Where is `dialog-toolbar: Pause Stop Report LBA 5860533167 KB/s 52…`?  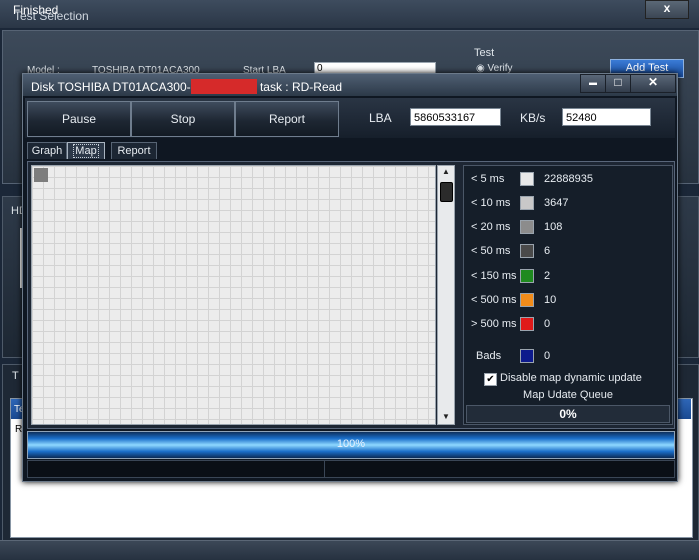 dialog-toolbar: Pause Stop Report LBA 5860533167 KB/s 52… is located at coordinates (350, 118).